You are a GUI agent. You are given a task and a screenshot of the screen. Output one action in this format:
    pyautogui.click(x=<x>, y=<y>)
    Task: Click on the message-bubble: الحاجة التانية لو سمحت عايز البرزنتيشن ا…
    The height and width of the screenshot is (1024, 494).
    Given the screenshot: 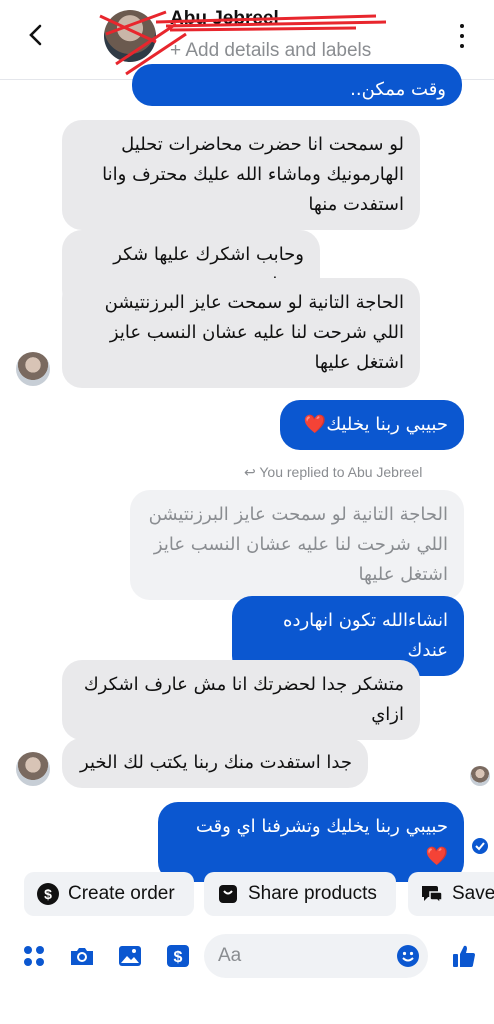 What is the action you would take?
    pyautogui.click(x=241, y=333)
    